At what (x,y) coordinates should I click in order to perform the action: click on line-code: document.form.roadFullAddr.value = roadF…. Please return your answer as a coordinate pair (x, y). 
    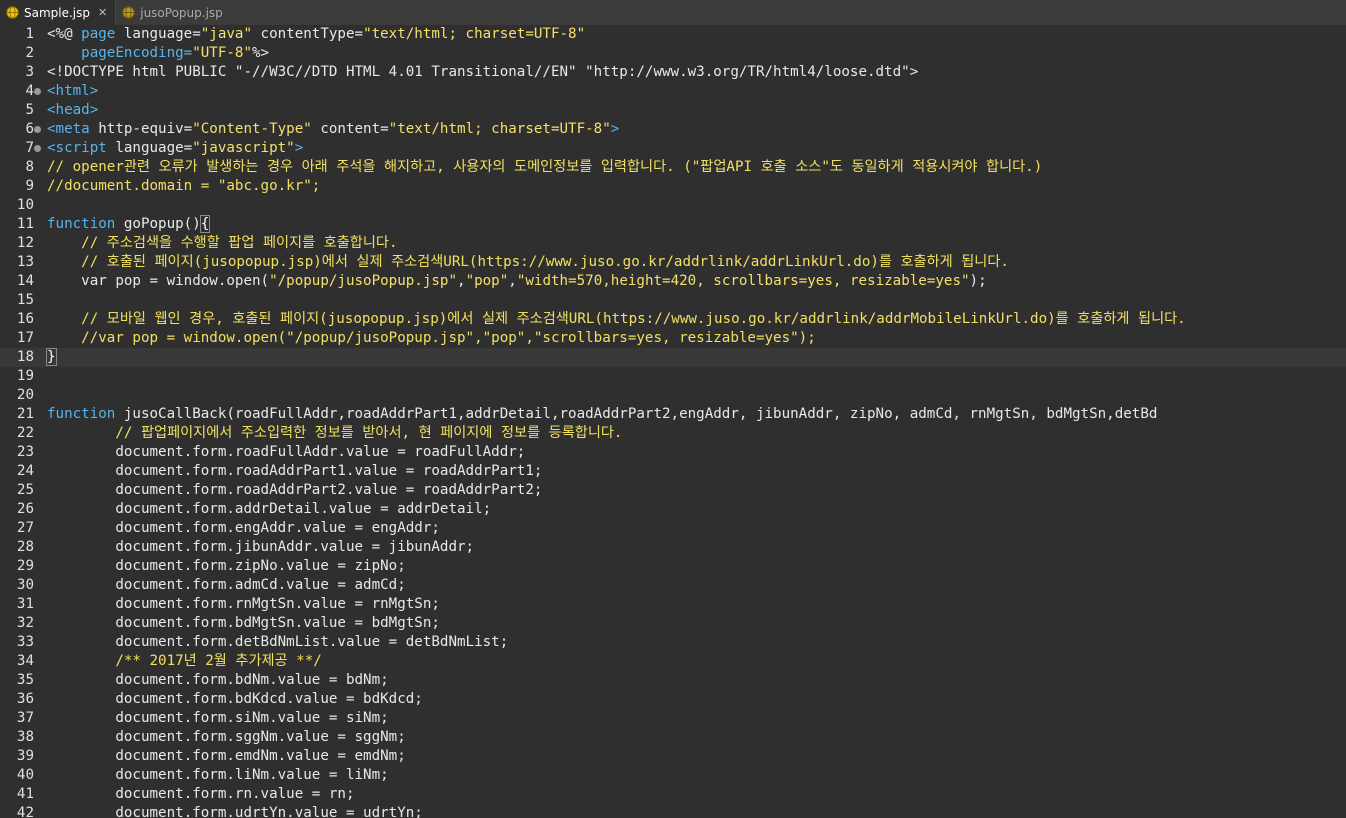
    Looking at the image, I should click on (286, 452).